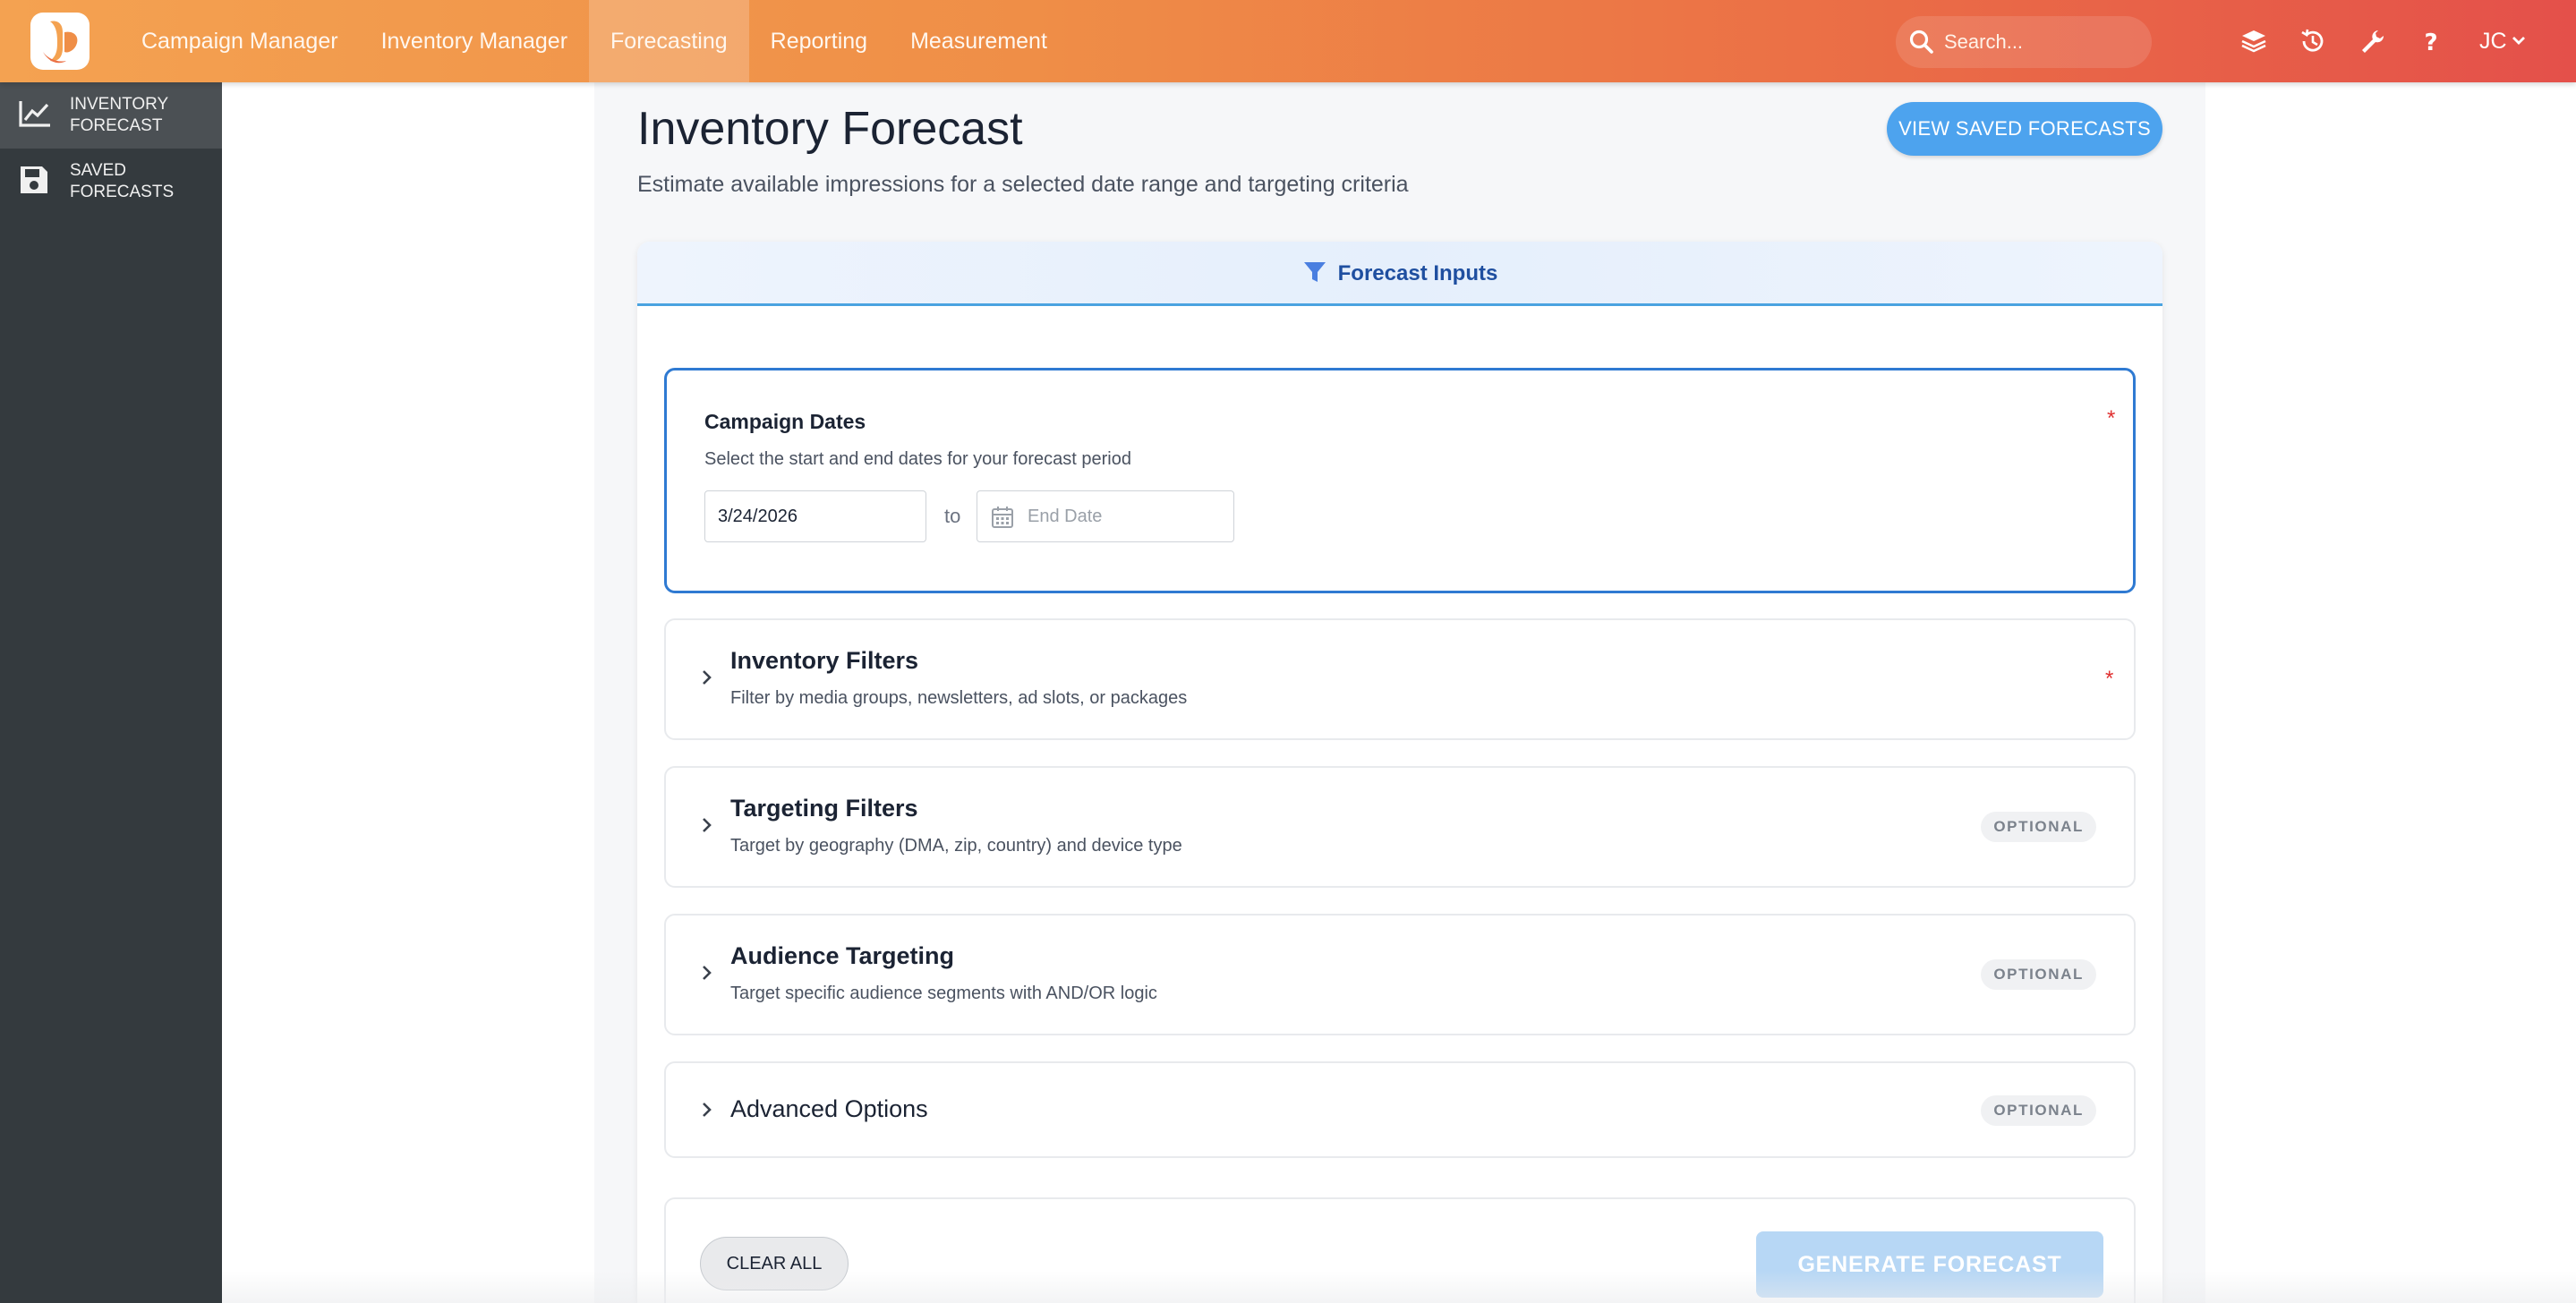  Describe the element at coordinates (1400, 1109) in the screenshot. I see `advanced-options-section: Advanced Options OPTIONAL` at that location.